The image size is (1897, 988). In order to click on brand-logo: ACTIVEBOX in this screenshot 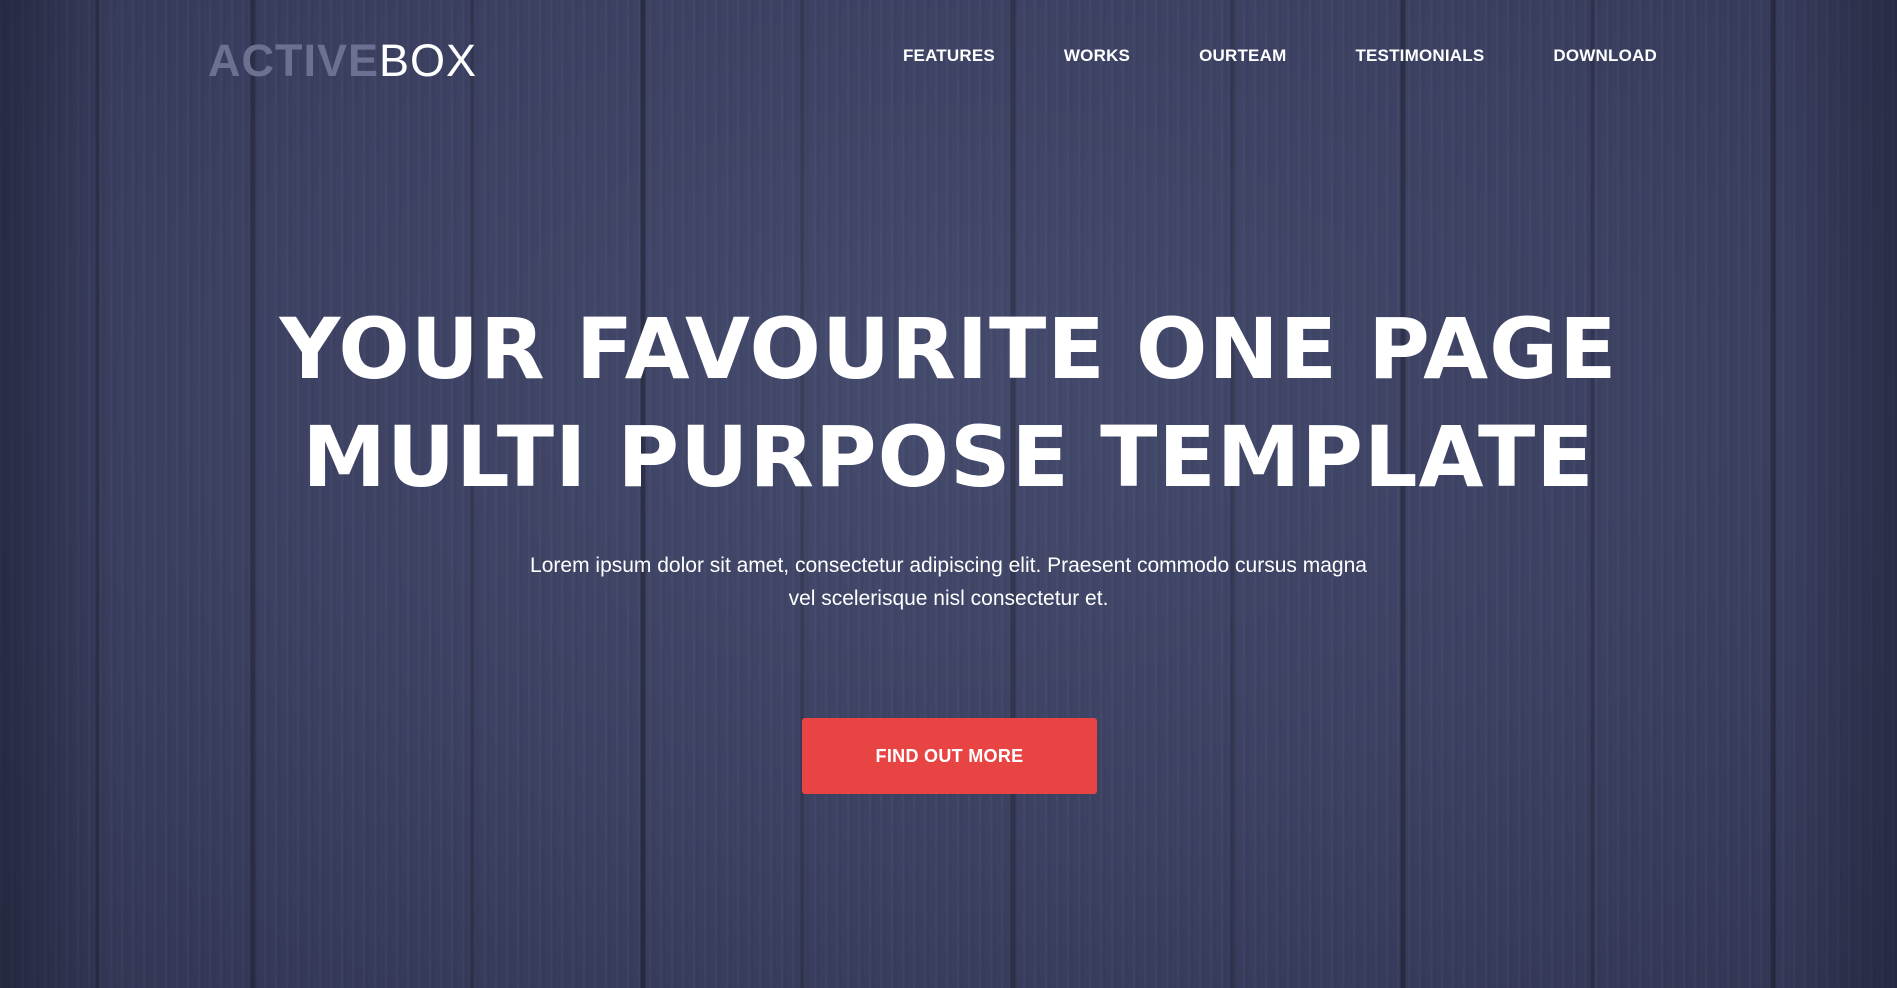, I will do `click(342, 61)`.